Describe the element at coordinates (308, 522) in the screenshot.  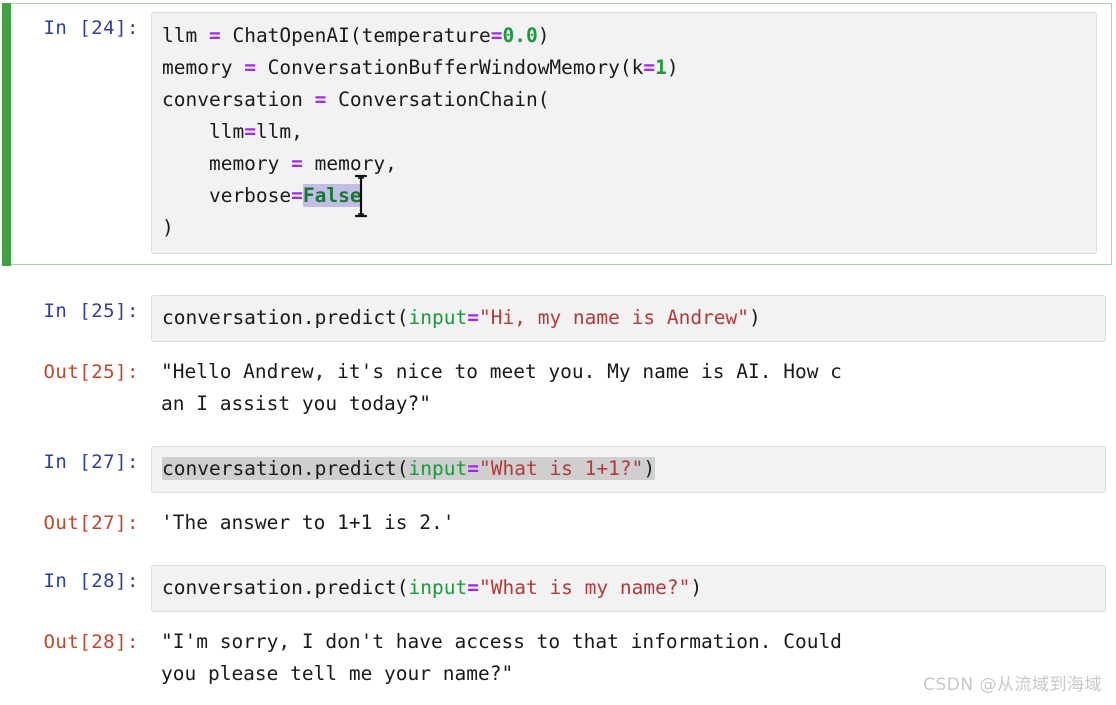
I see `output-line-1: 'The answer to 1+1 is 2.'` at that location.